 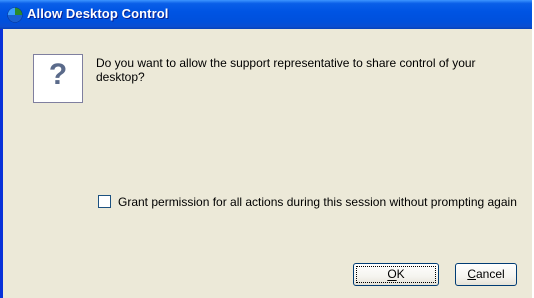 I want to click on cancel-button-label: Cancel, so click(x=486, y=274).